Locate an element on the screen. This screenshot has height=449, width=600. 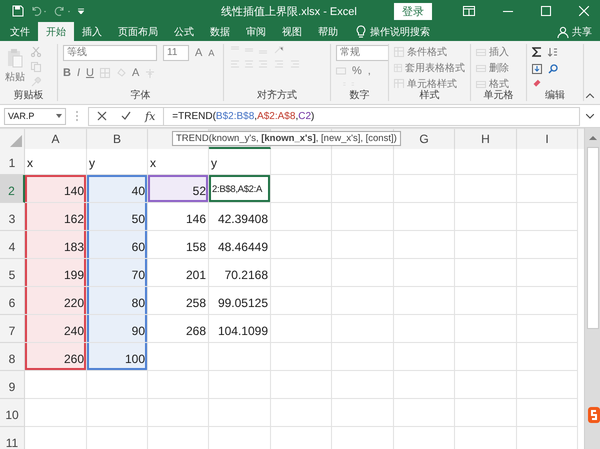
sheet-cell: 40 is located at coordinates (117, 189).